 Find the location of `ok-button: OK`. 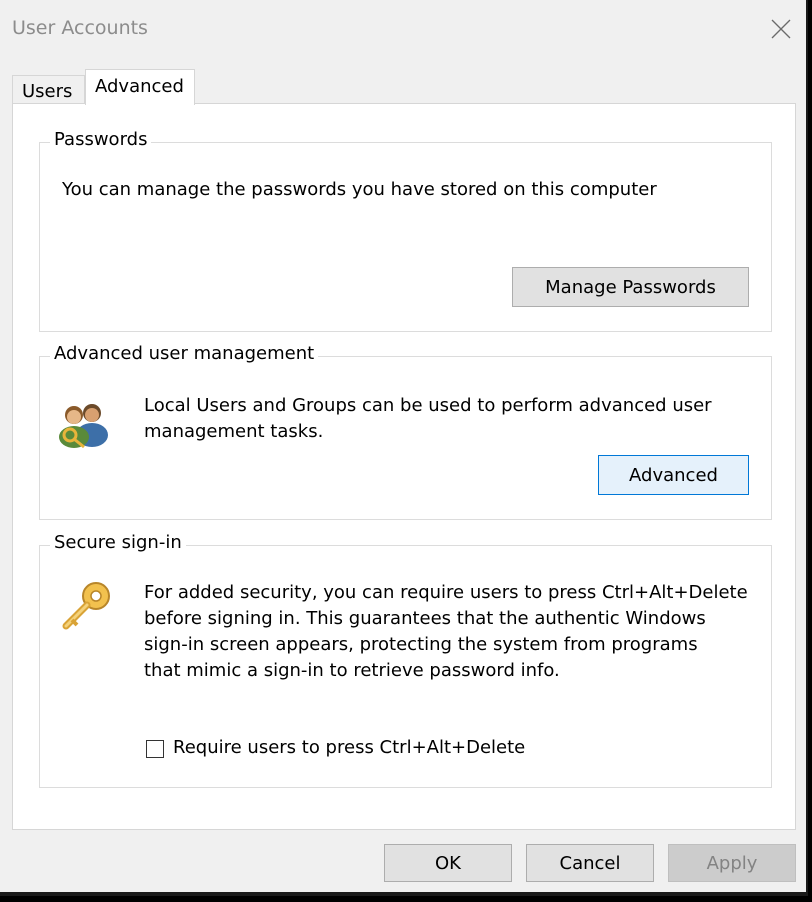

ok-button: OK is located at coordinates (448, 863).